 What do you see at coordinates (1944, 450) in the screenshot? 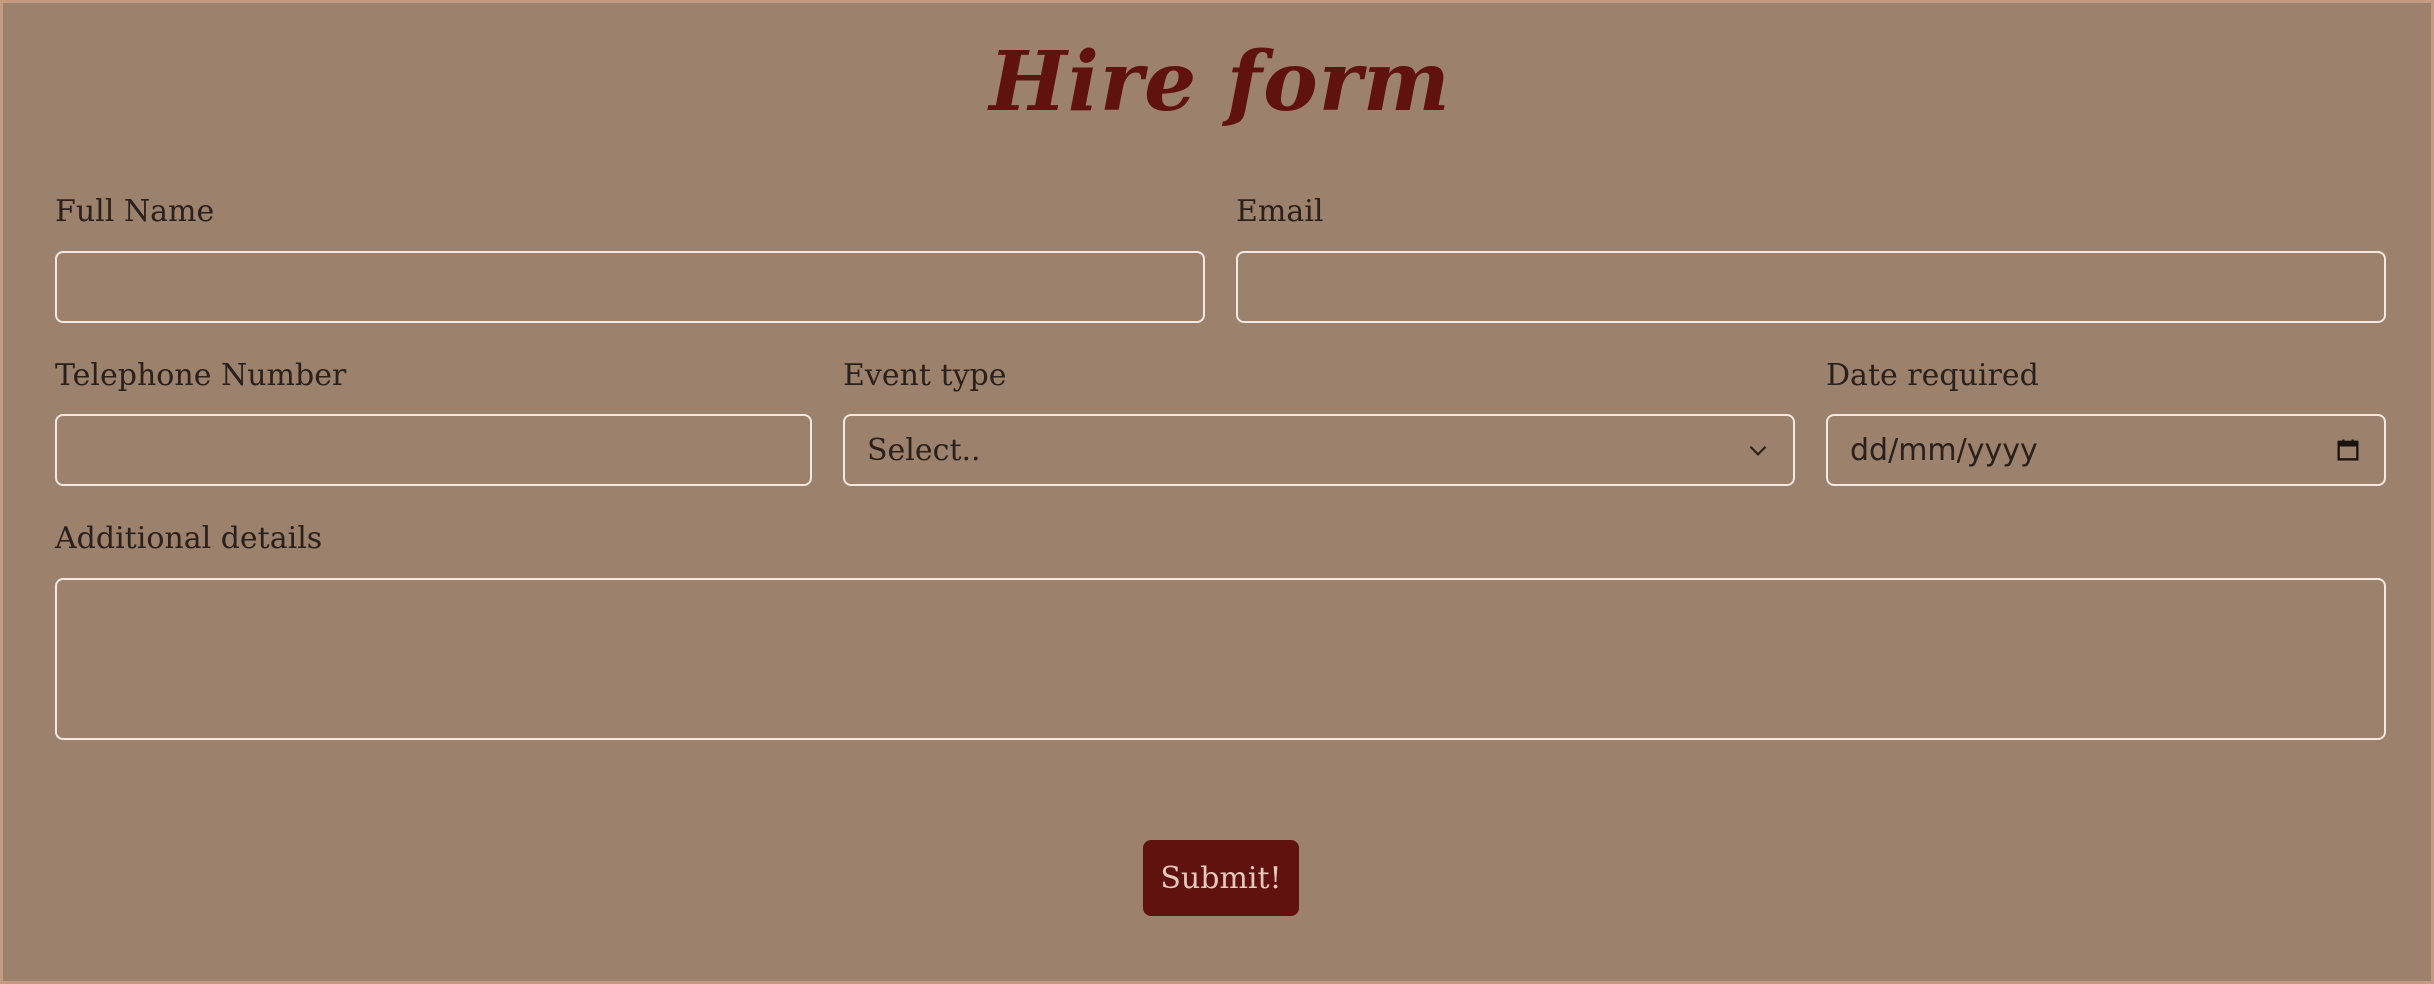
I see `date-required-placeholder: dd/mm/yyyy` at bounding box center [1944, 450].